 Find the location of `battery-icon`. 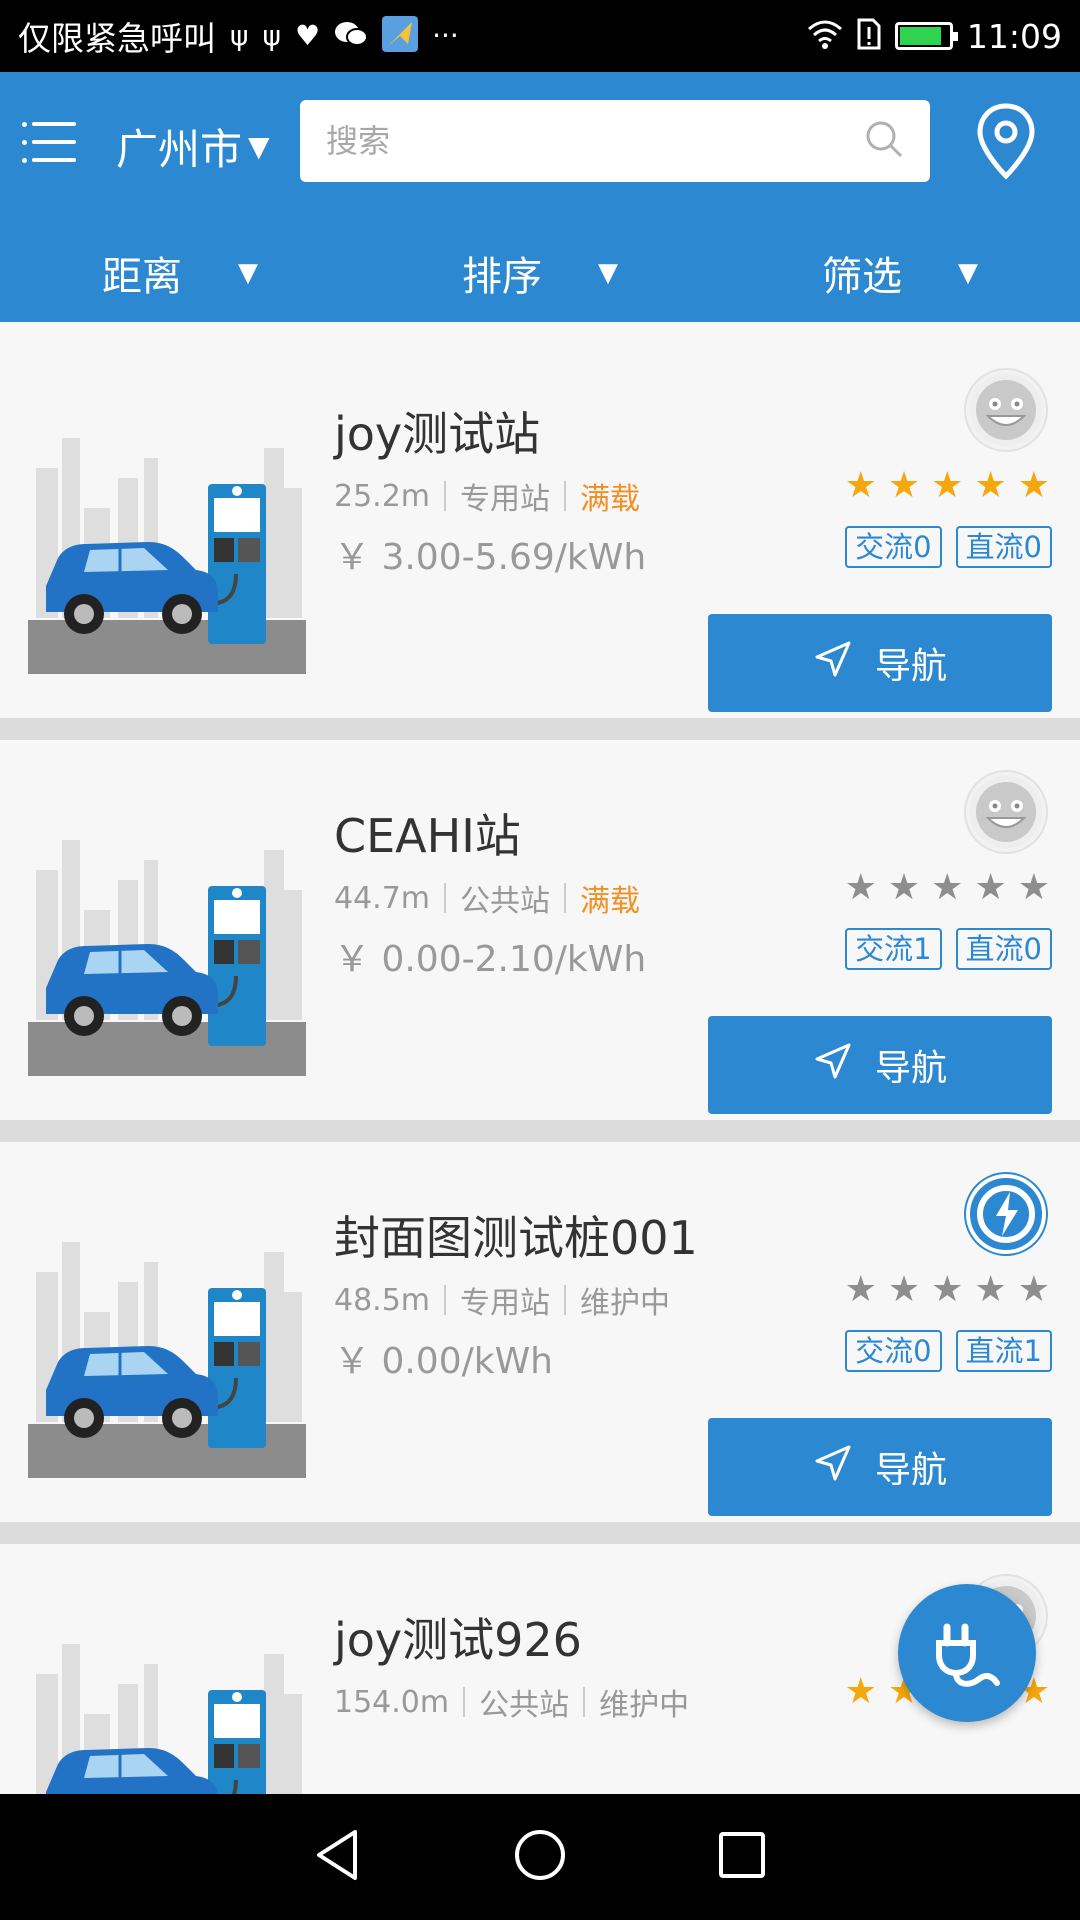

battery-icon is located at coordinates (926, 36).